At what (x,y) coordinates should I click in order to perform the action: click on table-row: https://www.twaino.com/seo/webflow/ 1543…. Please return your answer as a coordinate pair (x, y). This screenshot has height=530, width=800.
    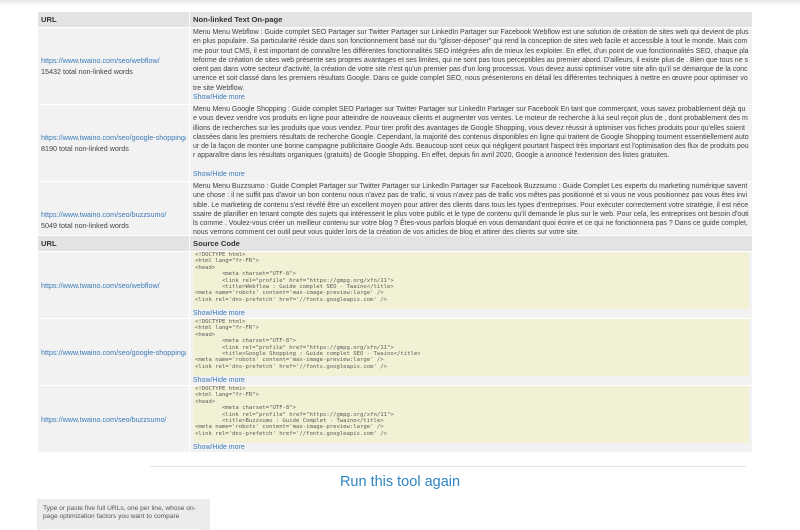
    Looking at the image, I should click on (395, 66).